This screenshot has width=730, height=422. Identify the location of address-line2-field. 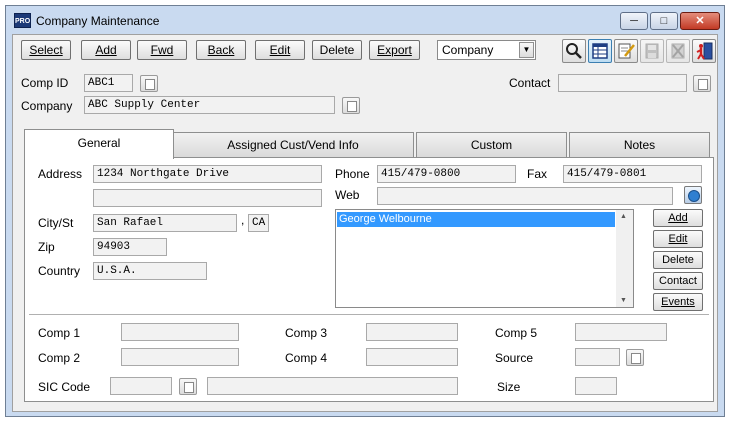
(207, 198).